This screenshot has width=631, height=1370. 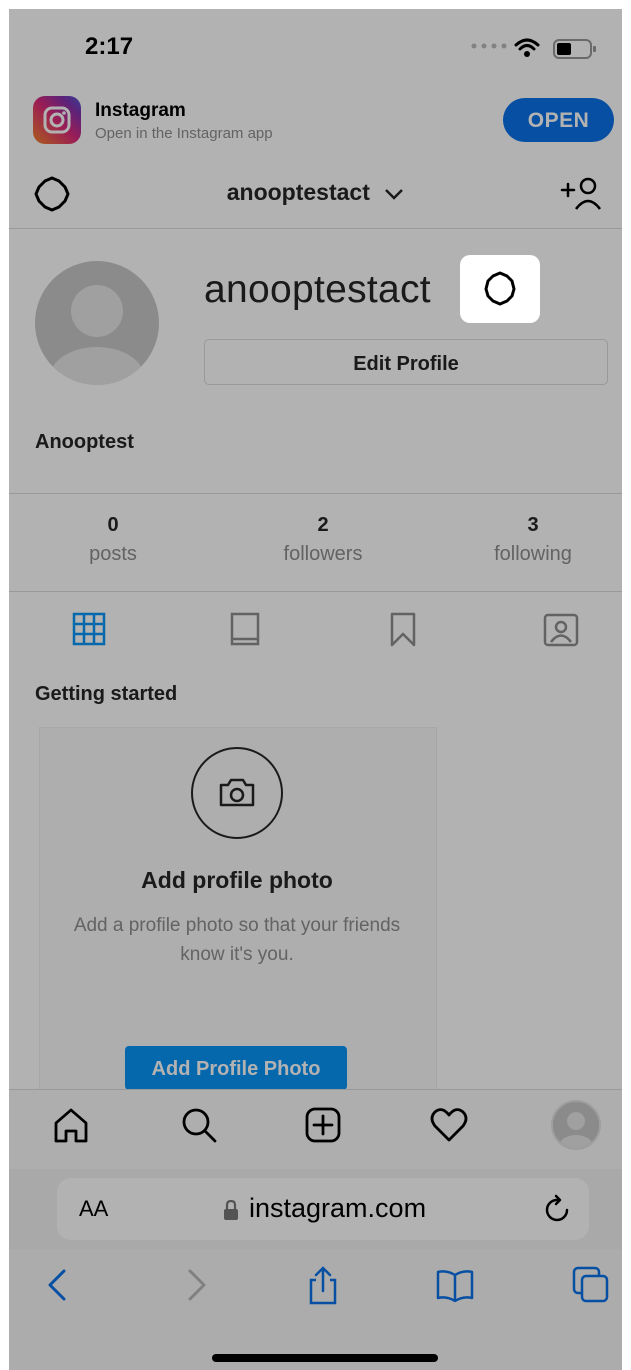 What do you see at coordinates (237, 880) in the screenshot?
I see `card-title: Add profile photo` at bounding box center [237, 880].